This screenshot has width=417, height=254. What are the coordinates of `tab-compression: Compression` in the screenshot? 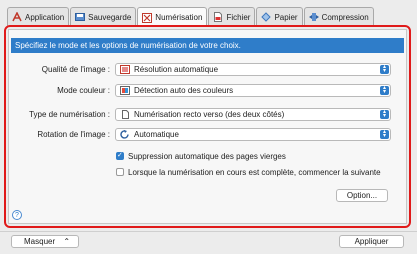 It's located at (338, 16).